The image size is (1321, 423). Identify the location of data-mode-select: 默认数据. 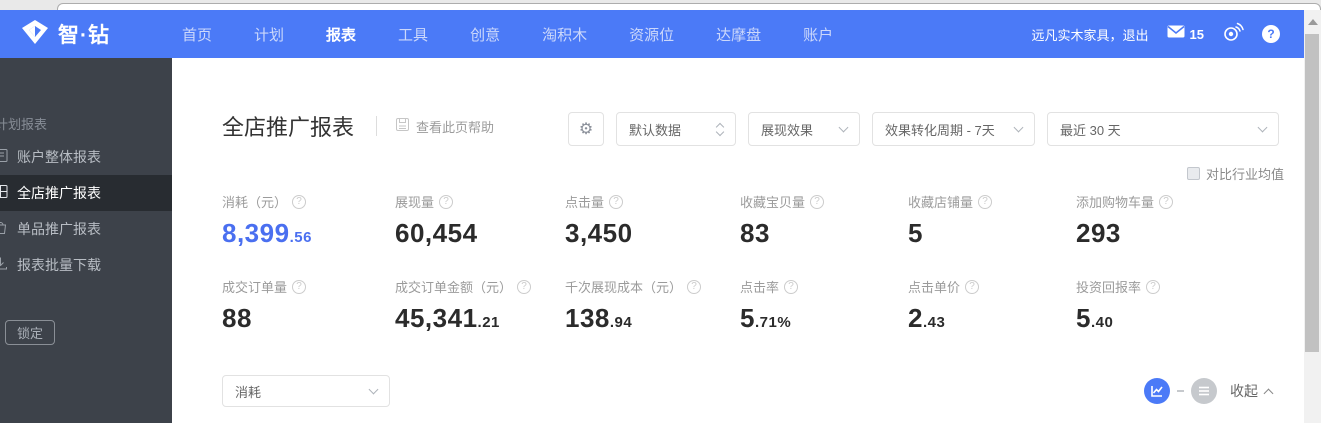
(676, 129).